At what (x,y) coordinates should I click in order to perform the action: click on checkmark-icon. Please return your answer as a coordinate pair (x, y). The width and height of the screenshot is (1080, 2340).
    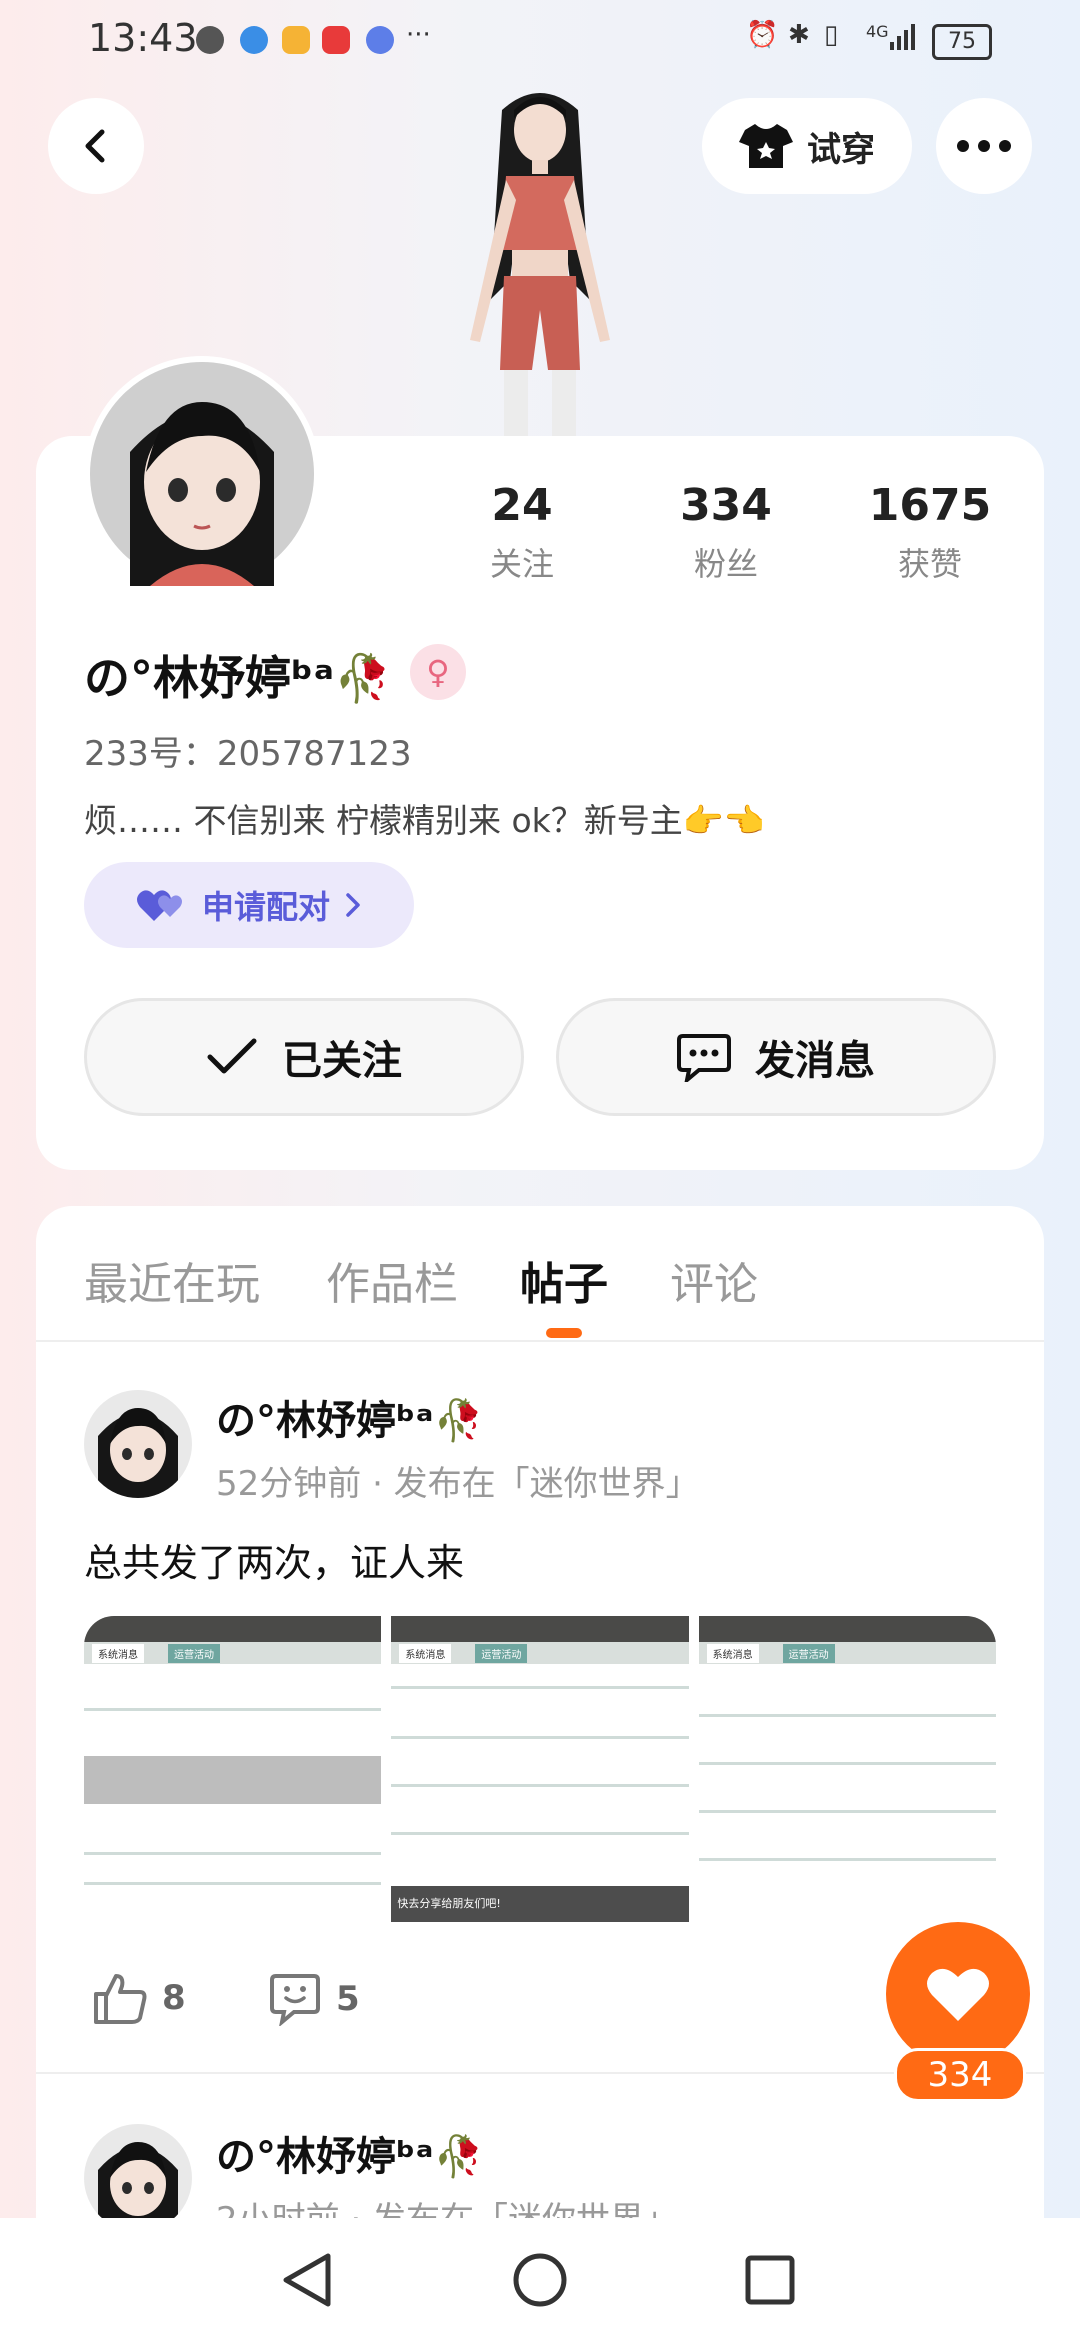
    Looking at the image, I should click on (232, 1056).